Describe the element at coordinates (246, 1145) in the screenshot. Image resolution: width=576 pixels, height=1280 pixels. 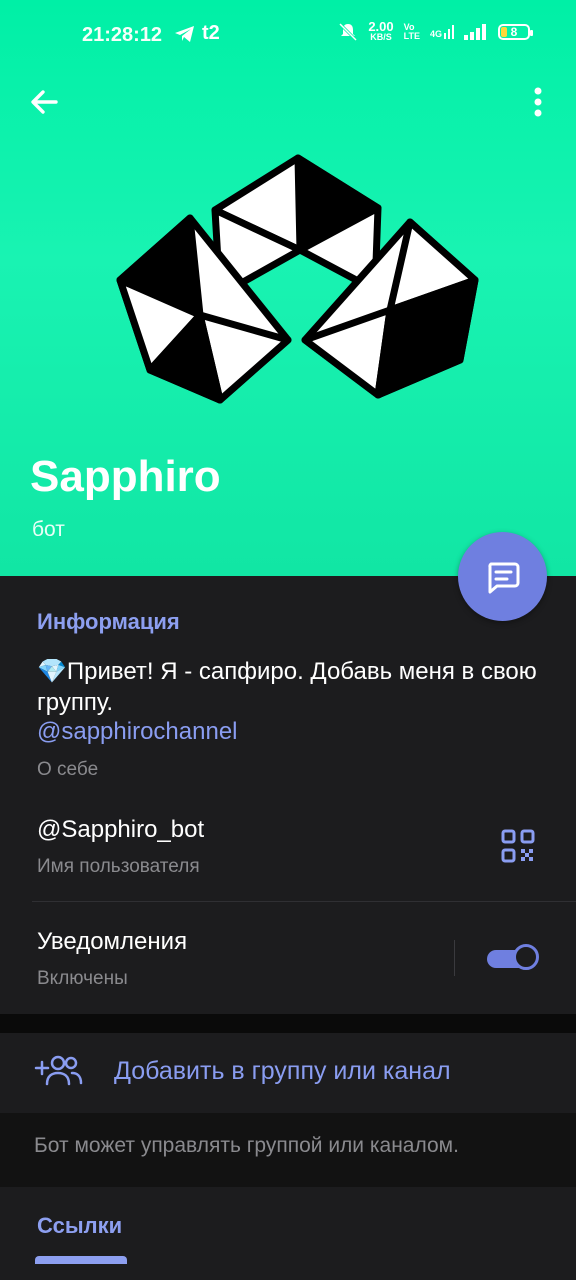
I see `add-note-text: Бот может управлять группой или каналом.` at that location.